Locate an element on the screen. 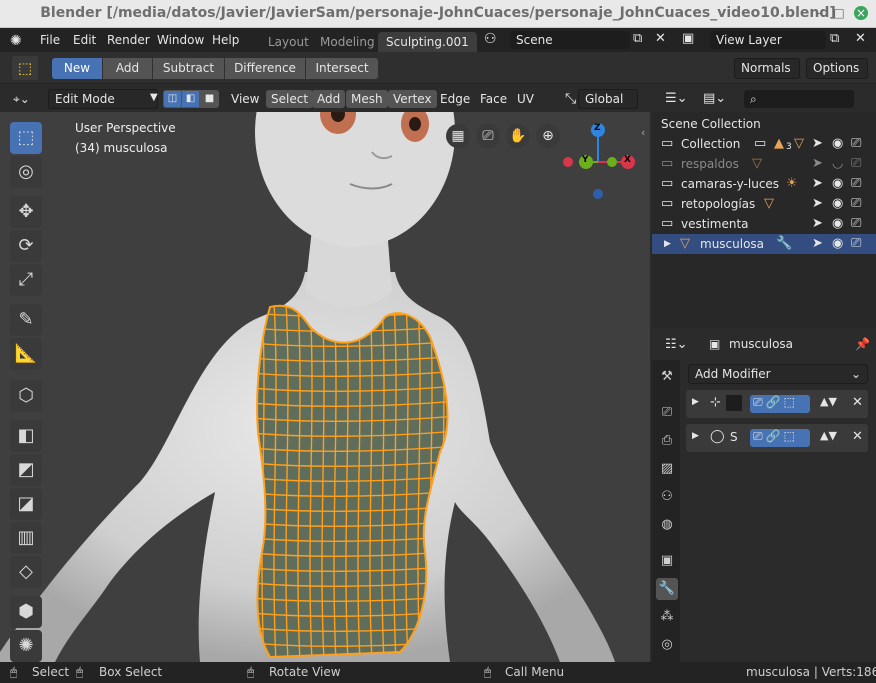 Image resolution: width=876 pixels, height=683 pixels. menu-edge: Edge is located at coordinates (455, 99).